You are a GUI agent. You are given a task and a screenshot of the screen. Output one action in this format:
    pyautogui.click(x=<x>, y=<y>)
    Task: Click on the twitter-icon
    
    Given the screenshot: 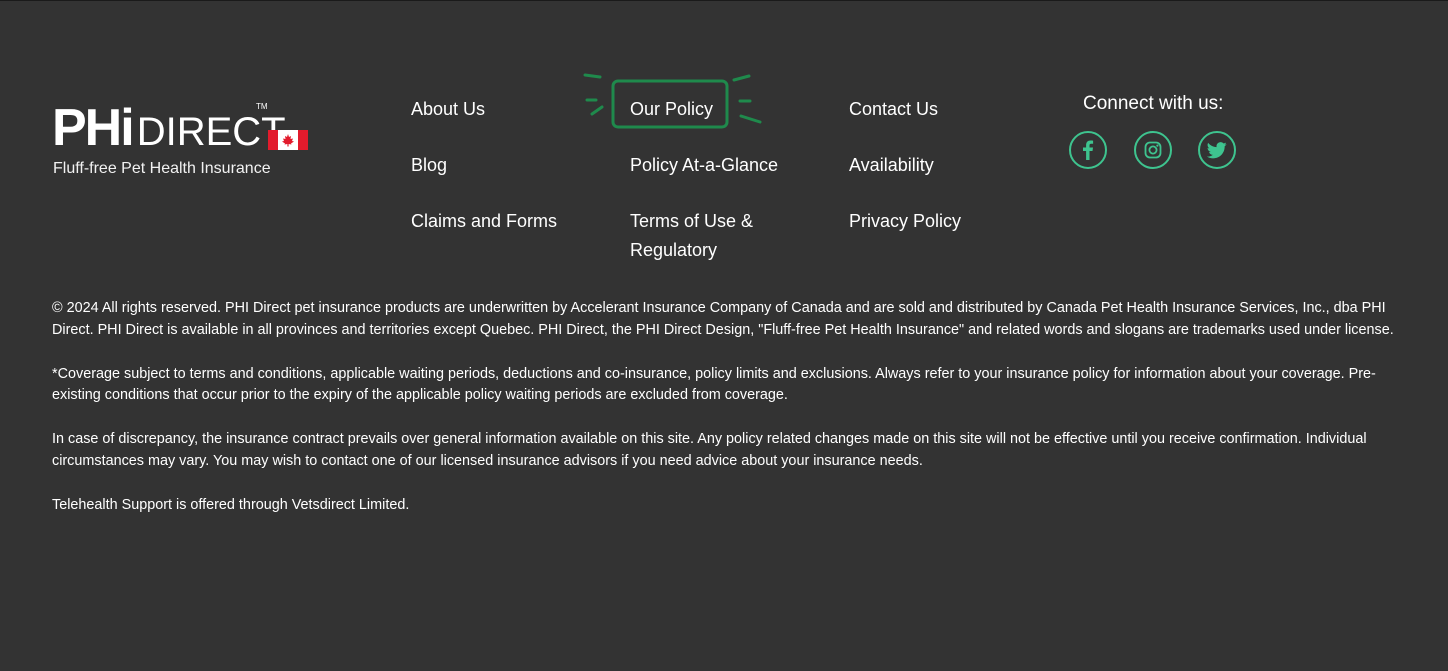 What is the action you would take?
    pyautogui.click(x=1217, y=150)
    